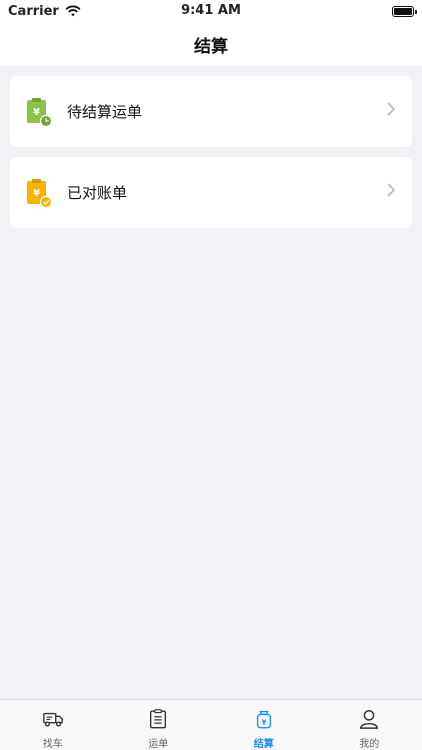  I want to click on list-item-reconciled-bills: ¥ 已对账单, so click(211, 192).